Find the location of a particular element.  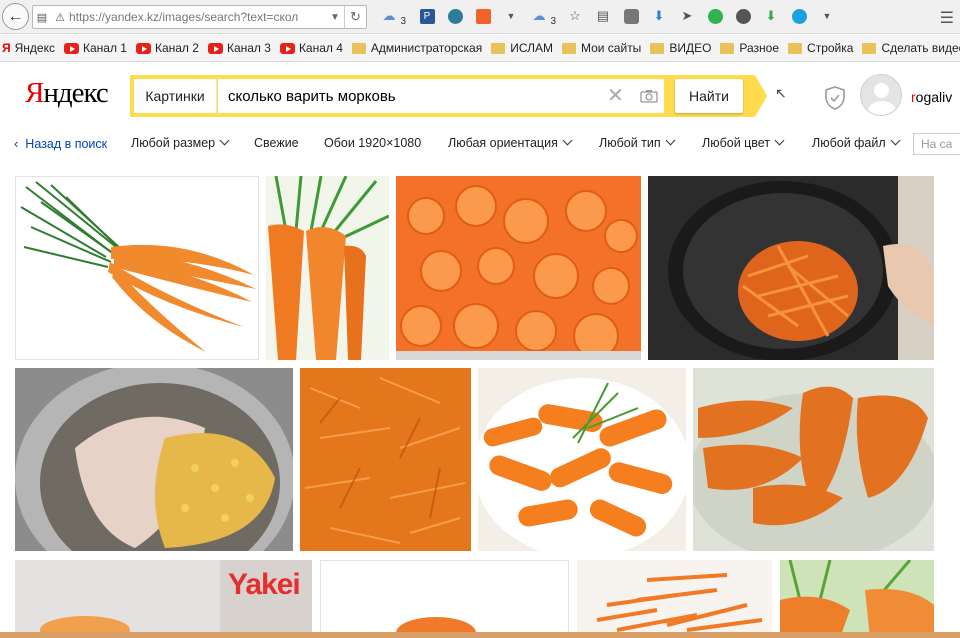

image-result-meat-and-peas is located at coordinates (154, 459).